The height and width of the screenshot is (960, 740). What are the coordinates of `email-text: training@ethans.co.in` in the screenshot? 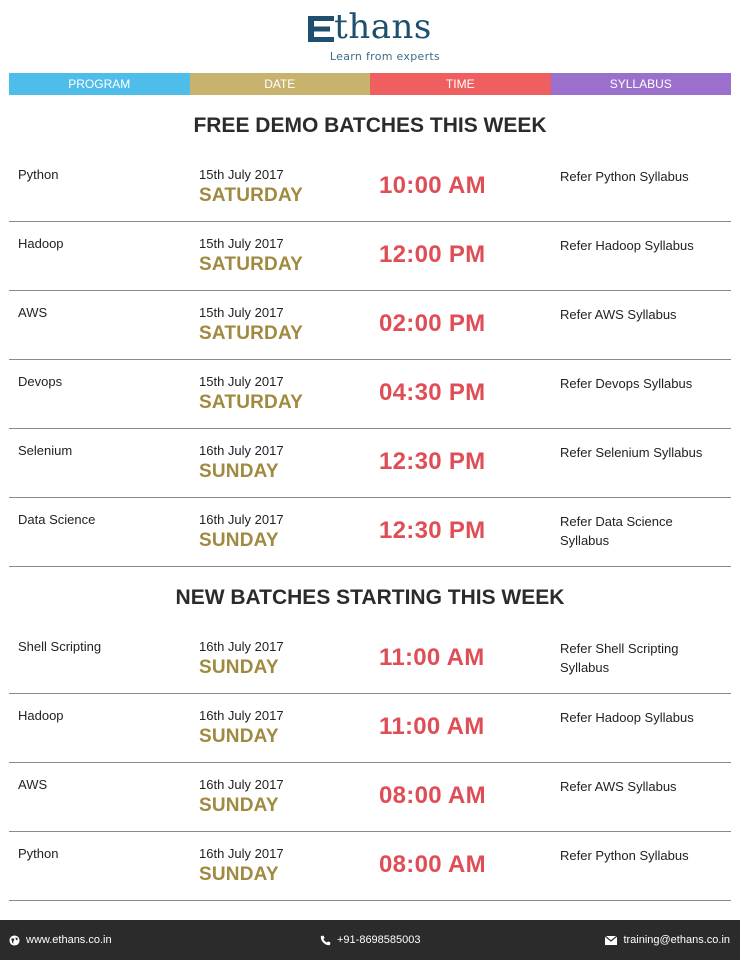 It's located at (676, 940).